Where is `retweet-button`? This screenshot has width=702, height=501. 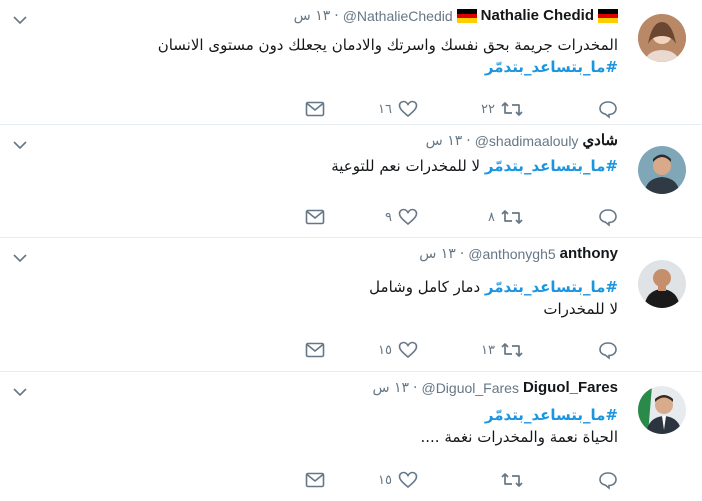
retweet-button is located at coordinates (509, 480).